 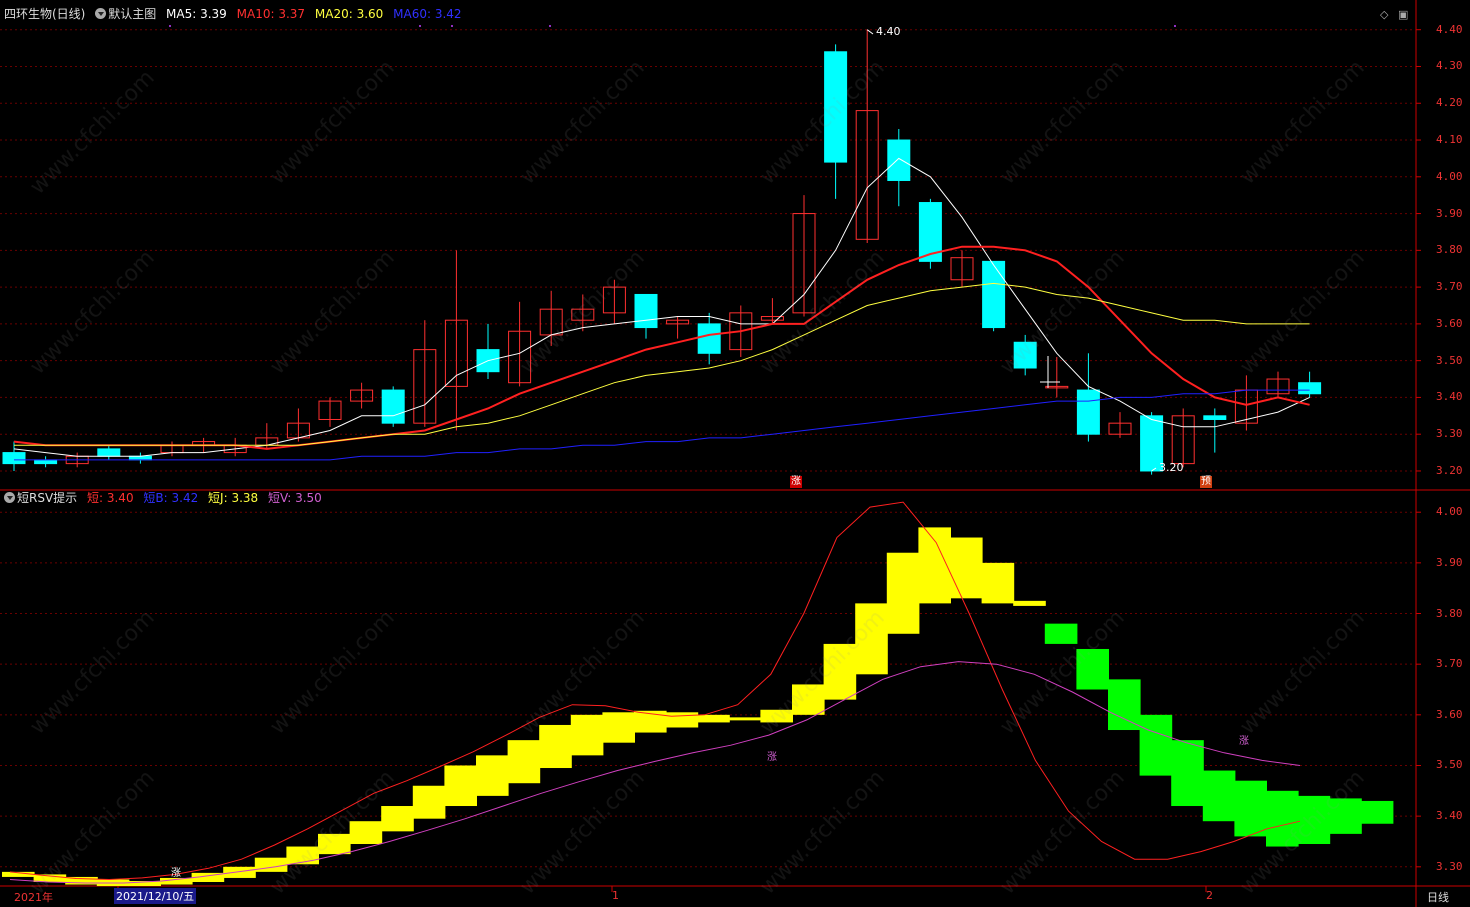 I want to click on ma5-value: MA5: 3.39, so click(x=196, y=14).